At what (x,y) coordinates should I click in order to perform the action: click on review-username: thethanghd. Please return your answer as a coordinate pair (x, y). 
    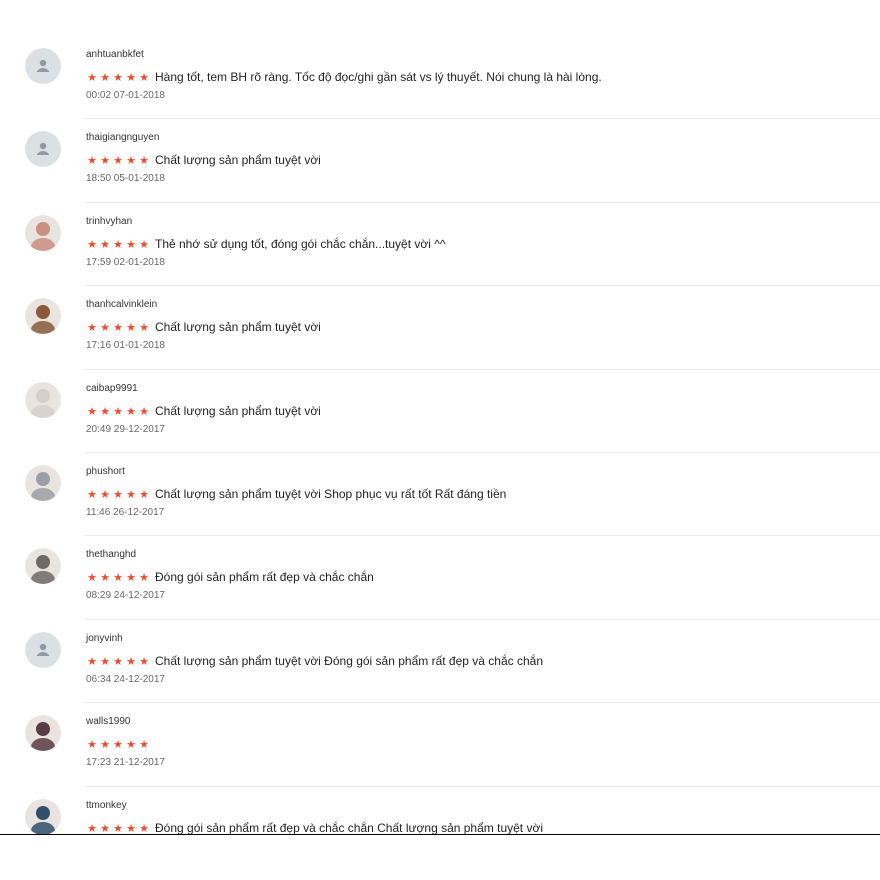
    Looking at the image, I should click on (483, 554).